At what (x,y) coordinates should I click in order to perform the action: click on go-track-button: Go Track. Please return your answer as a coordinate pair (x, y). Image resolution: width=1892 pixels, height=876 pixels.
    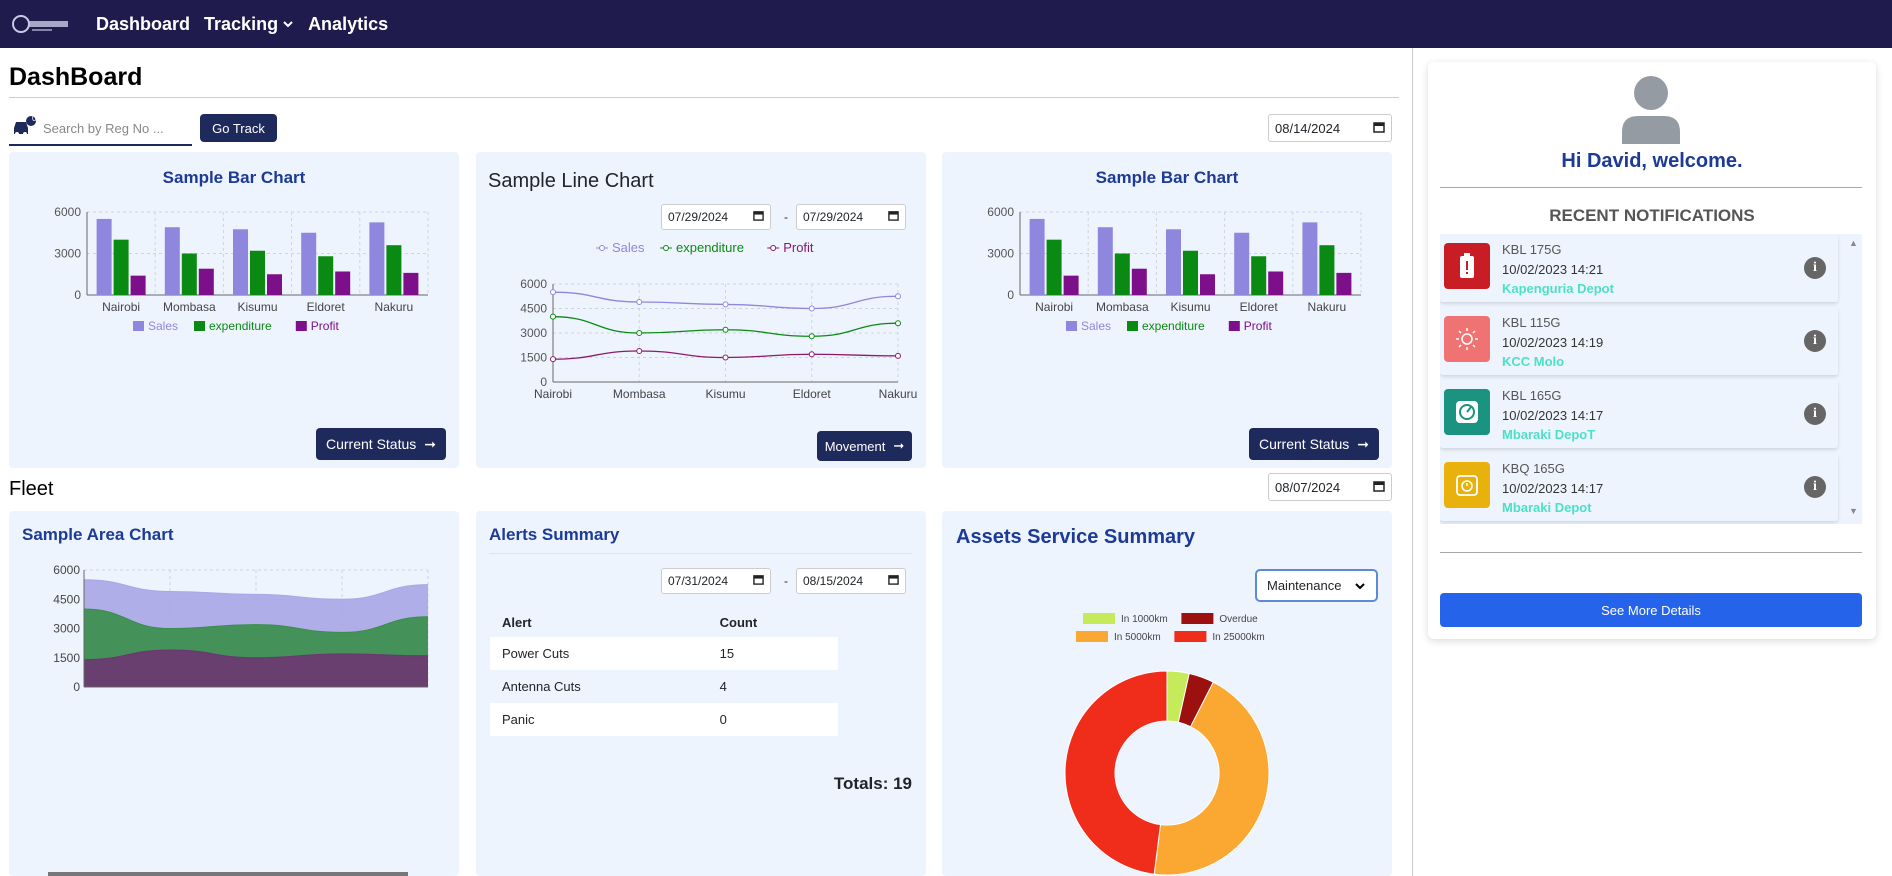
    Looking at the image, I should click on (238, 128).